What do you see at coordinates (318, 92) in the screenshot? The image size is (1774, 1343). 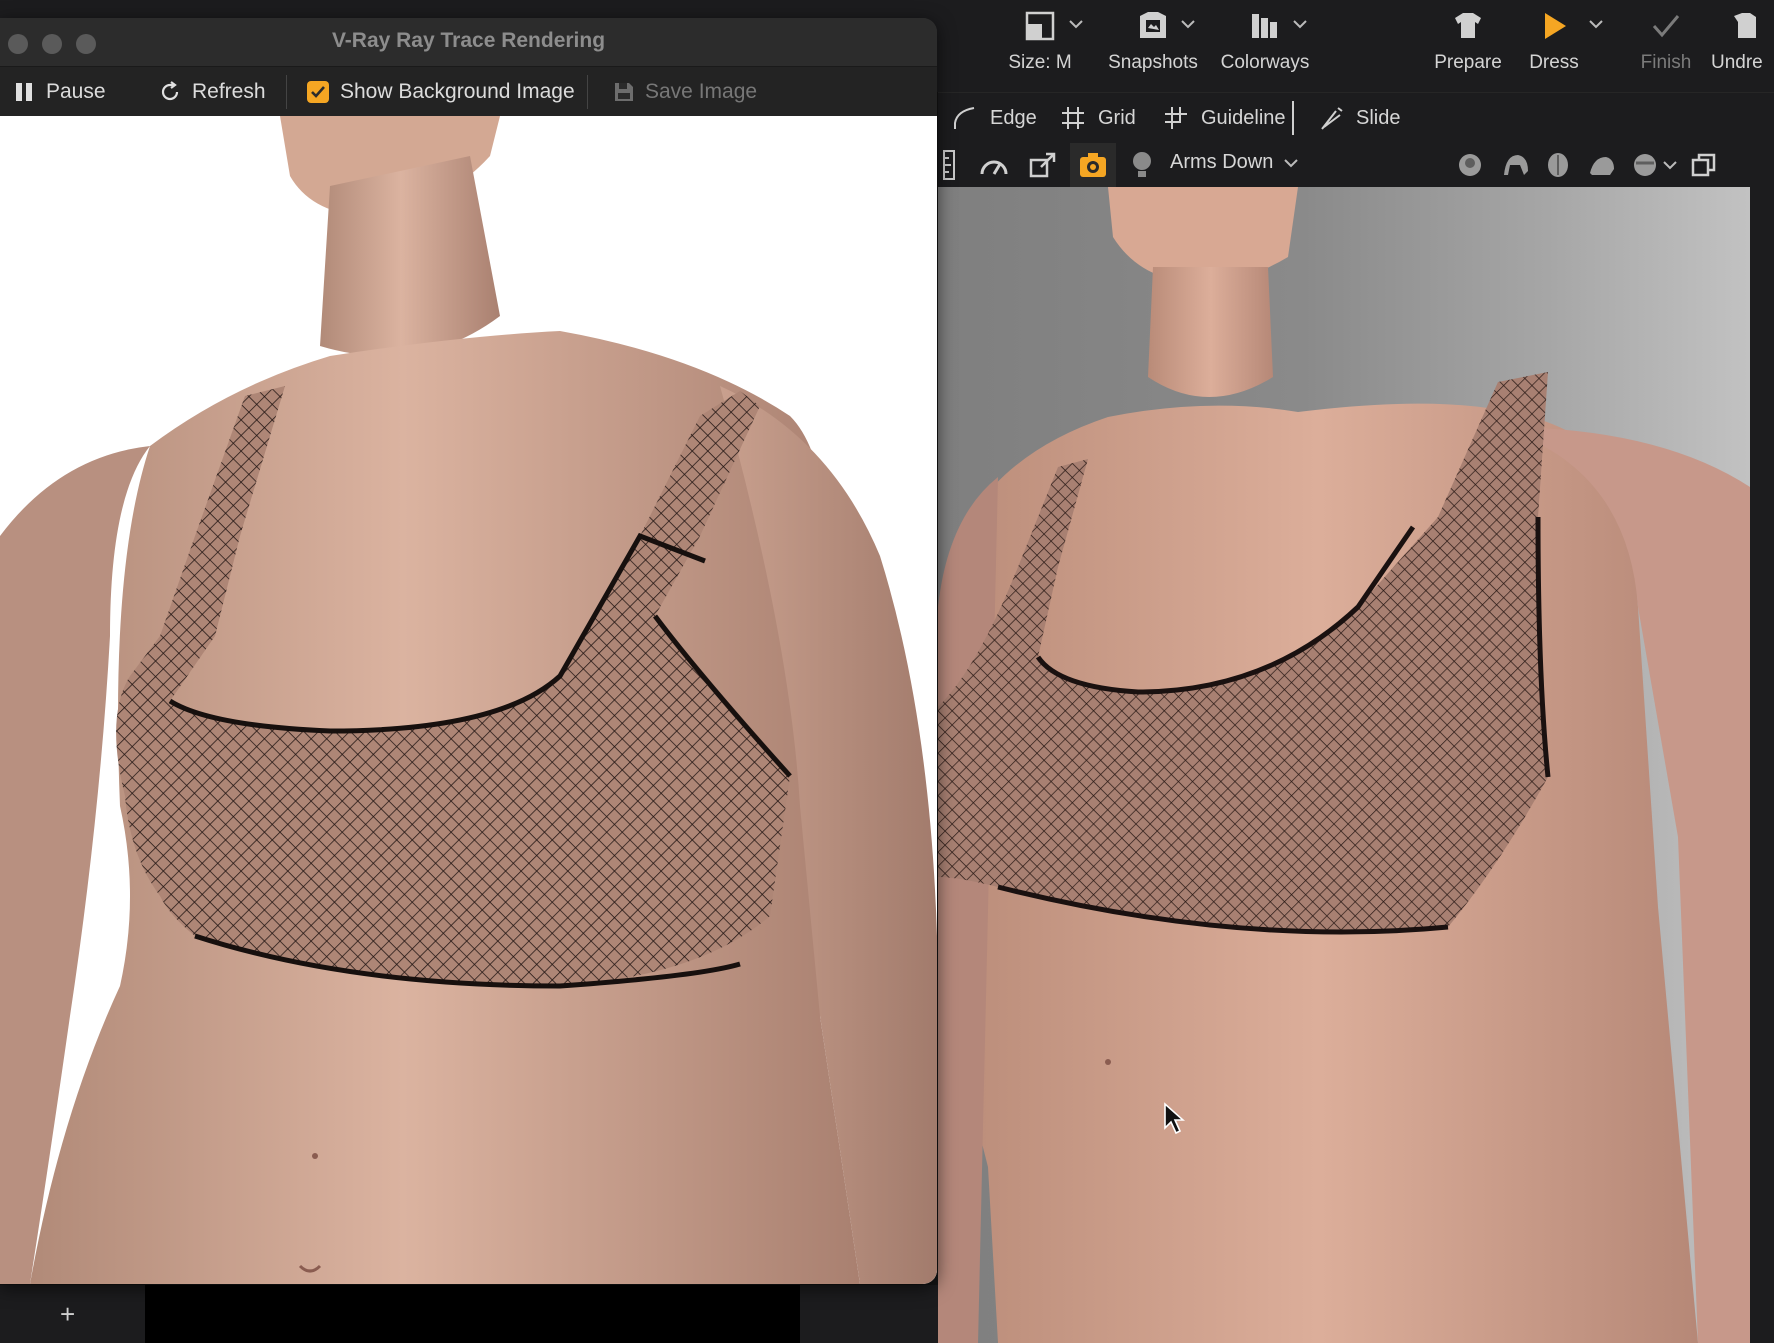 I see `checkbox-checked-icon` at bounding box center [318, 92].